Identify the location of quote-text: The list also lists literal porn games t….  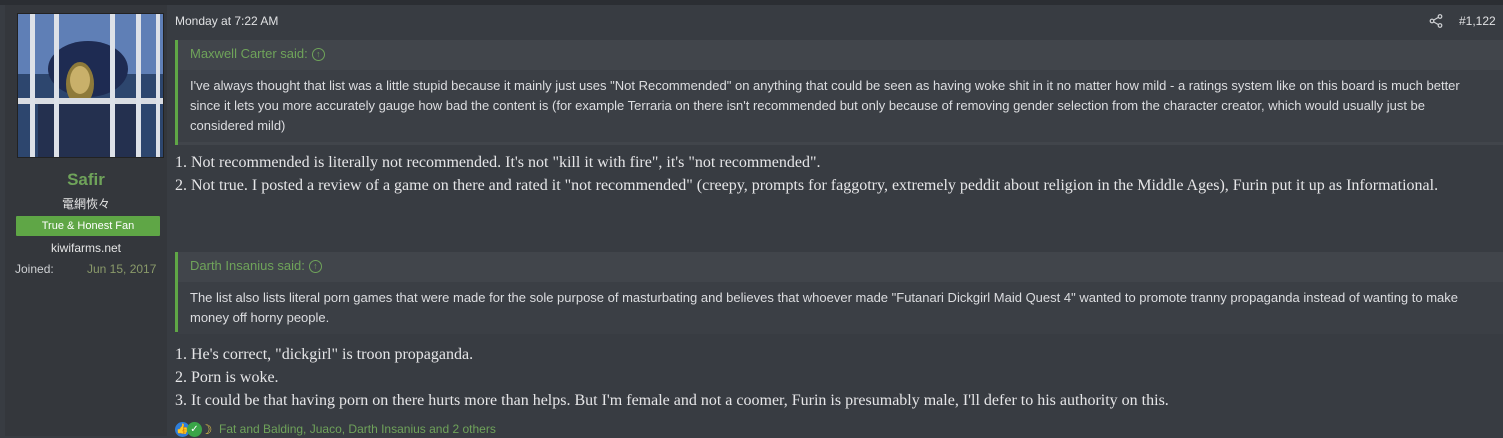
(840, 308).